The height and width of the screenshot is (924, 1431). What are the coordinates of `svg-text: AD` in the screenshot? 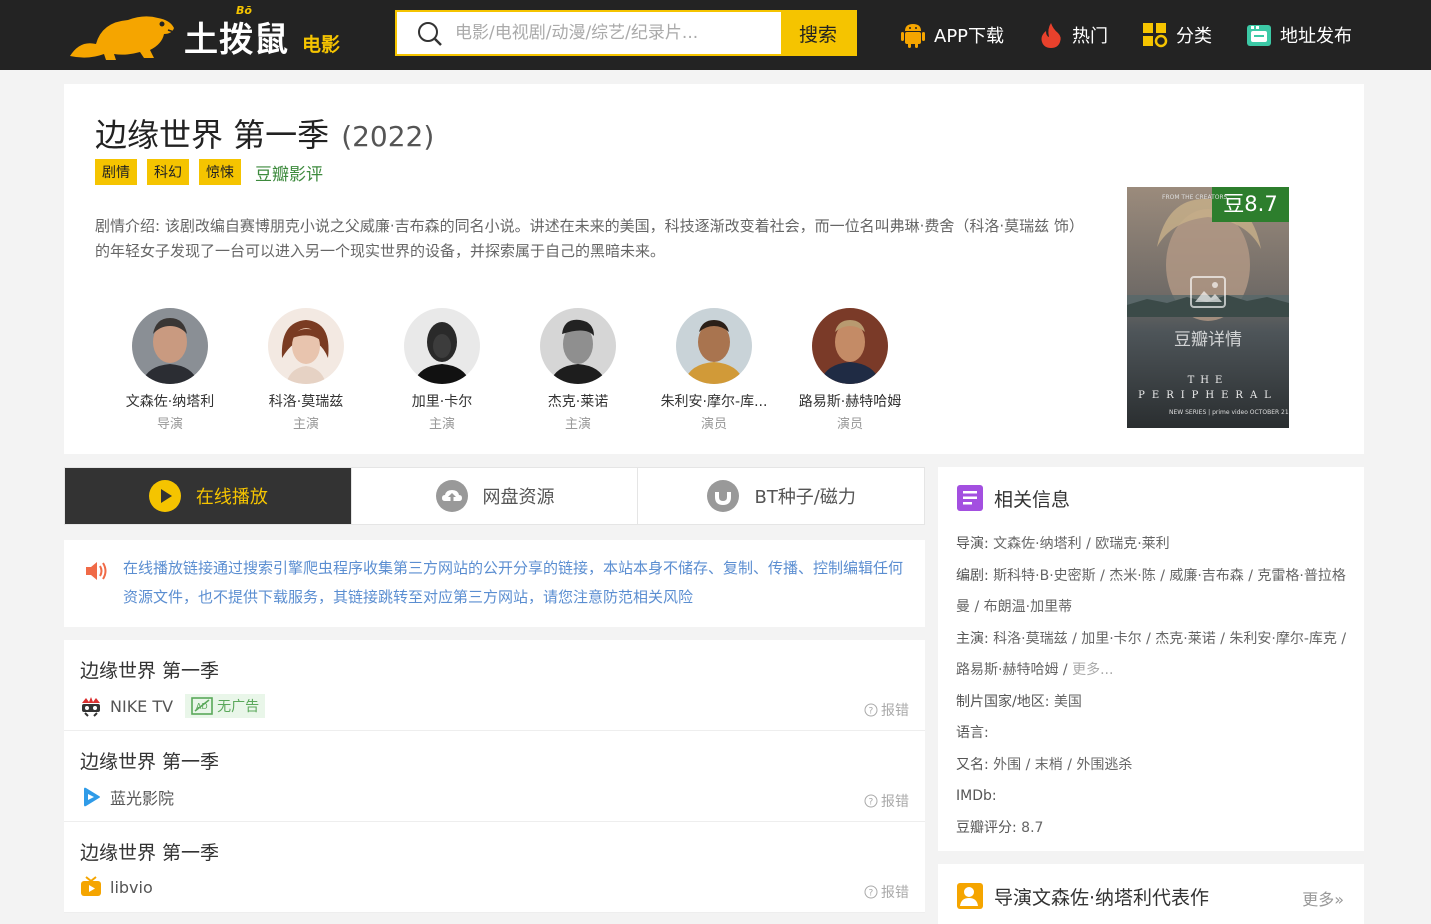 It's located at (202, 706).